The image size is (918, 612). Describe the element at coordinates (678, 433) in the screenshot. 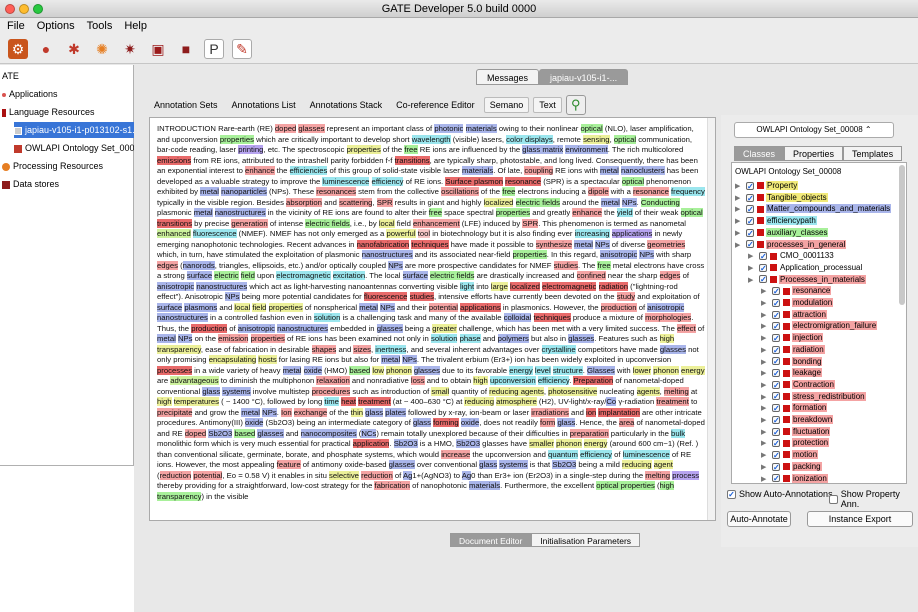

I see `annotation-highlight: bulk` at that location.